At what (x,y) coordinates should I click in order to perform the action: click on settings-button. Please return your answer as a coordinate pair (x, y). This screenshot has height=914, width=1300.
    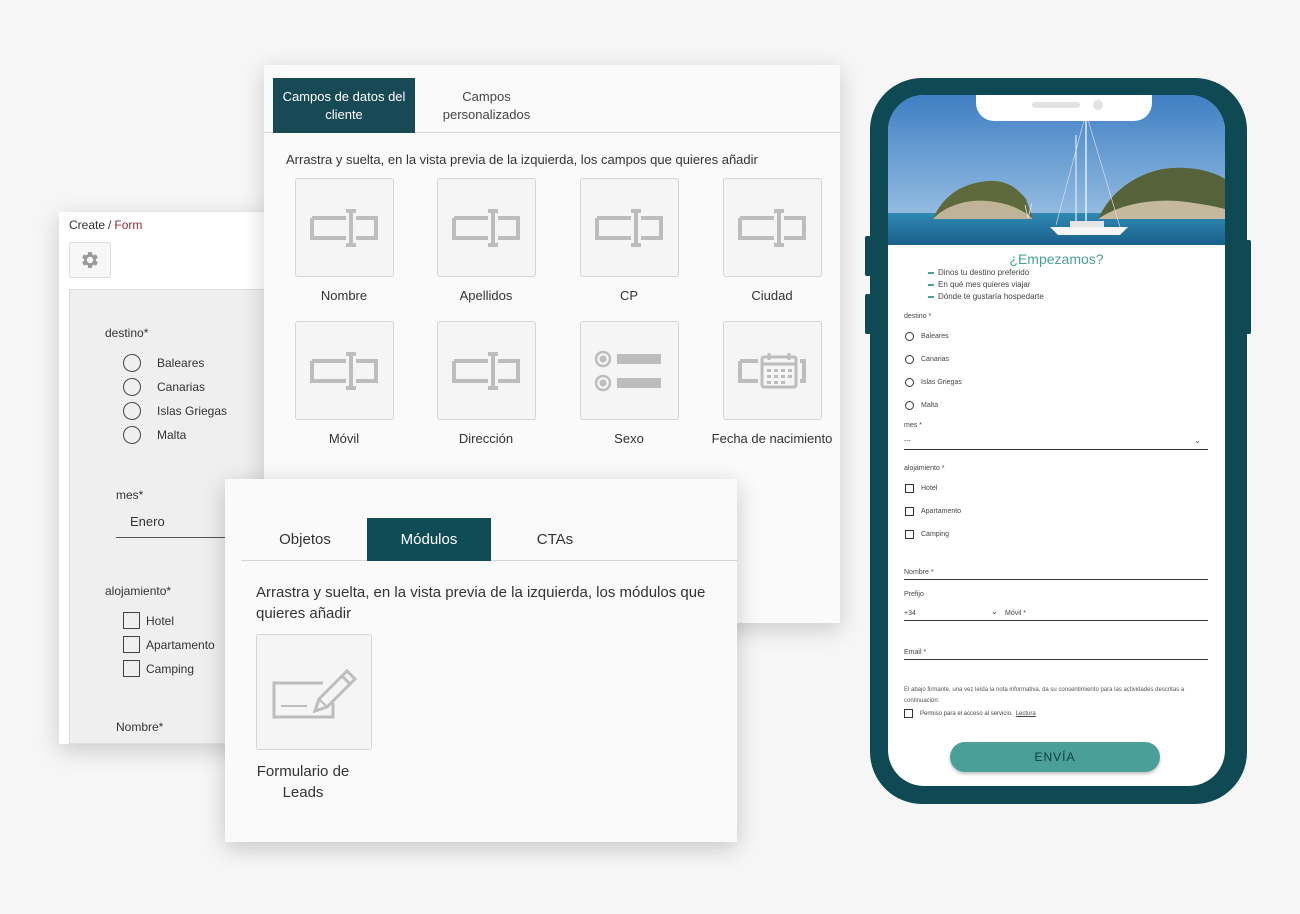
    Looking at the image, I should click on (90, 260).